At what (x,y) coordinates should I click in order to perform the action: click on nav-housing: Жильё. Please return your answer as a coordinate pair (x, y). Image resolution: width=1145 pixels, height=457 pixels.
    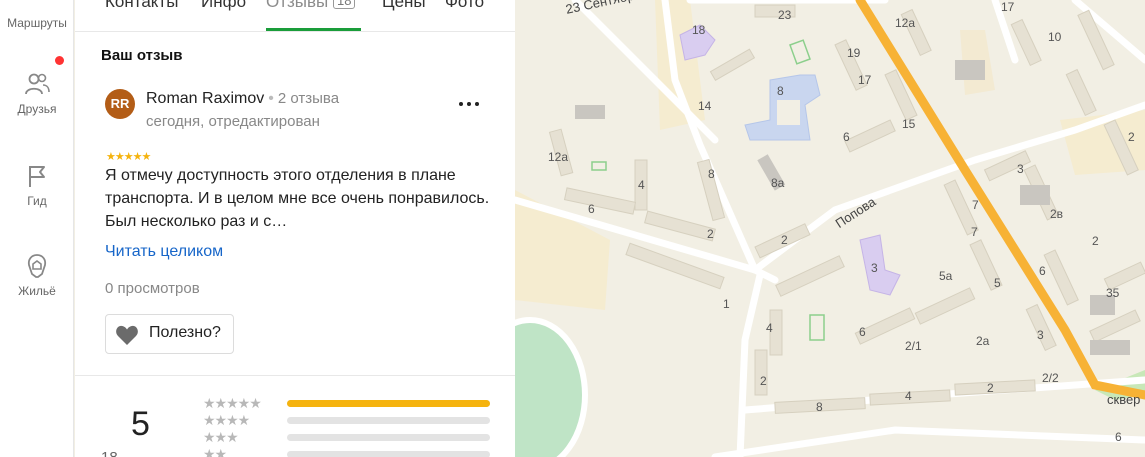
    Looking at the image, I should click on (37, 275).